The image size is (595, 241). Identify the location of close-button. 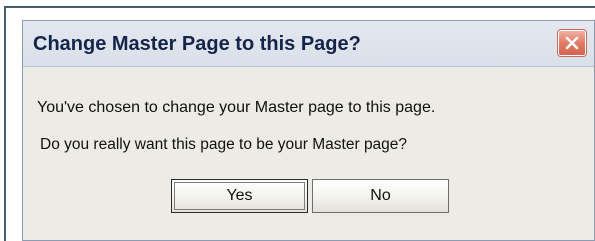
(572, 43).